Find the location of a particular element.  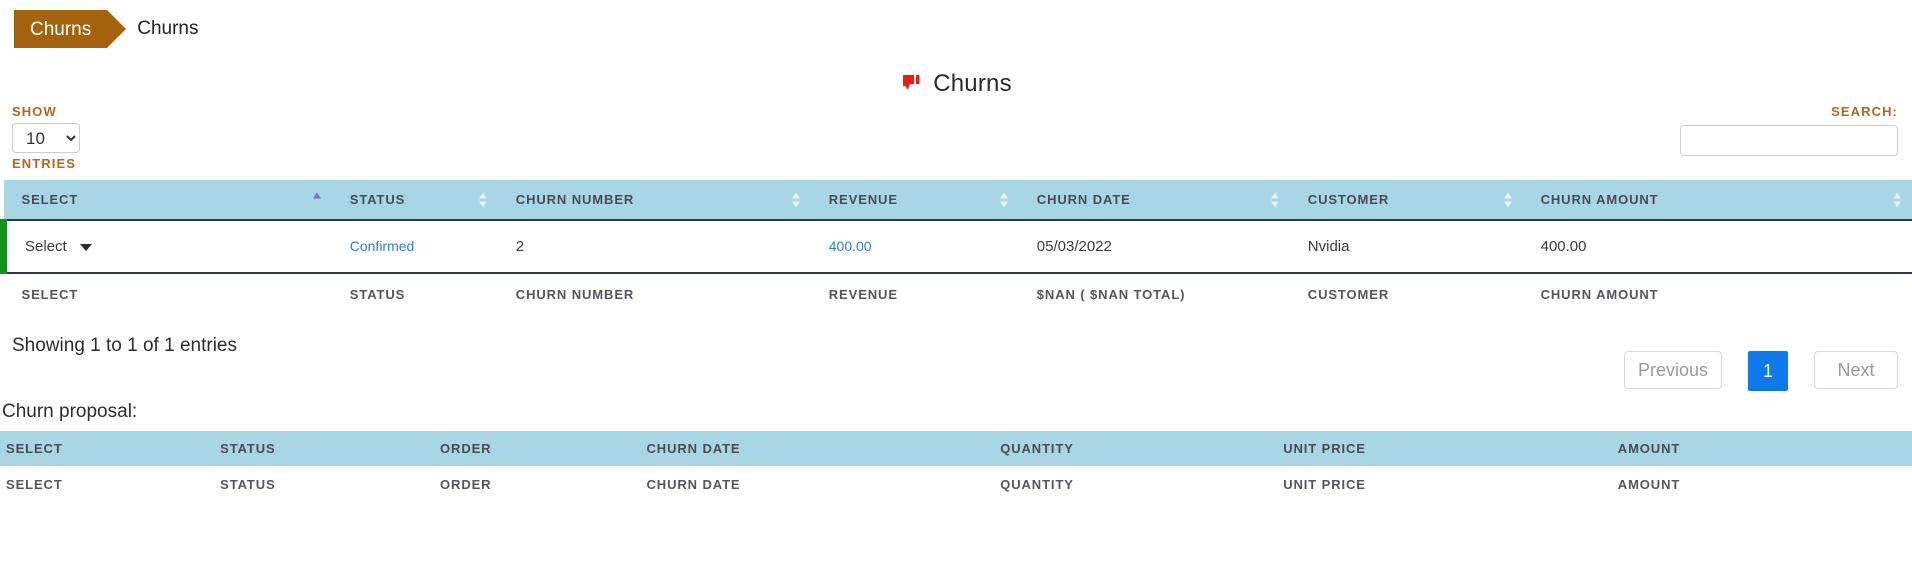

entries-info: Showing 1 to 1 of 1 entries is located at coordinates (124, 345).